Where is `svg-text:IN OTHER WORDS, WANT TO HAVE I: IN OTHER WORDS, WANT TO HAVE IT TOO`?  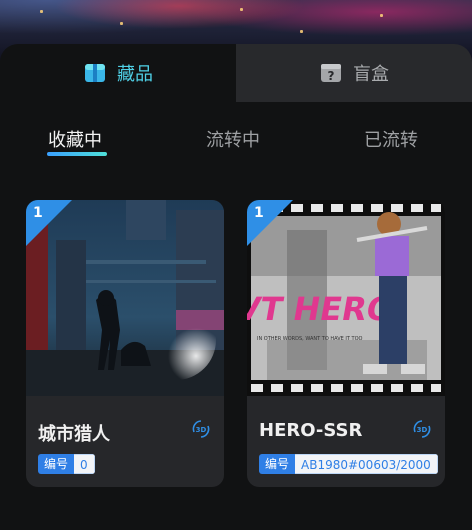
svg-text:IN OTHER WORDS, WANT TO HAVE I: IN OTHER WORDS, WANT TO HAVE IT TOO is located at coordinates (310, 339).